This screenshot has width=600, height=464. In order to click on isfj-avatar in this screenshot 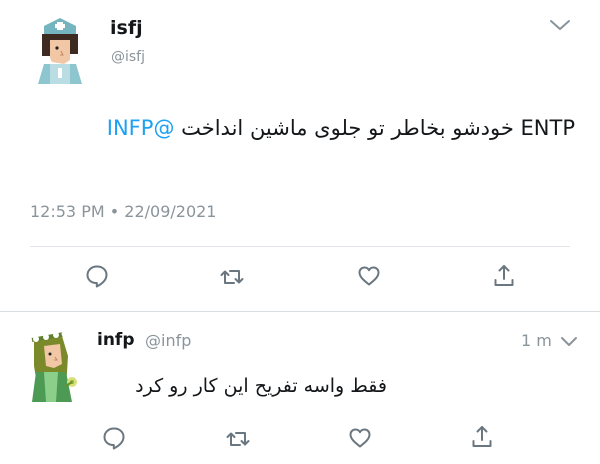, I will do `click(61, 49)`.